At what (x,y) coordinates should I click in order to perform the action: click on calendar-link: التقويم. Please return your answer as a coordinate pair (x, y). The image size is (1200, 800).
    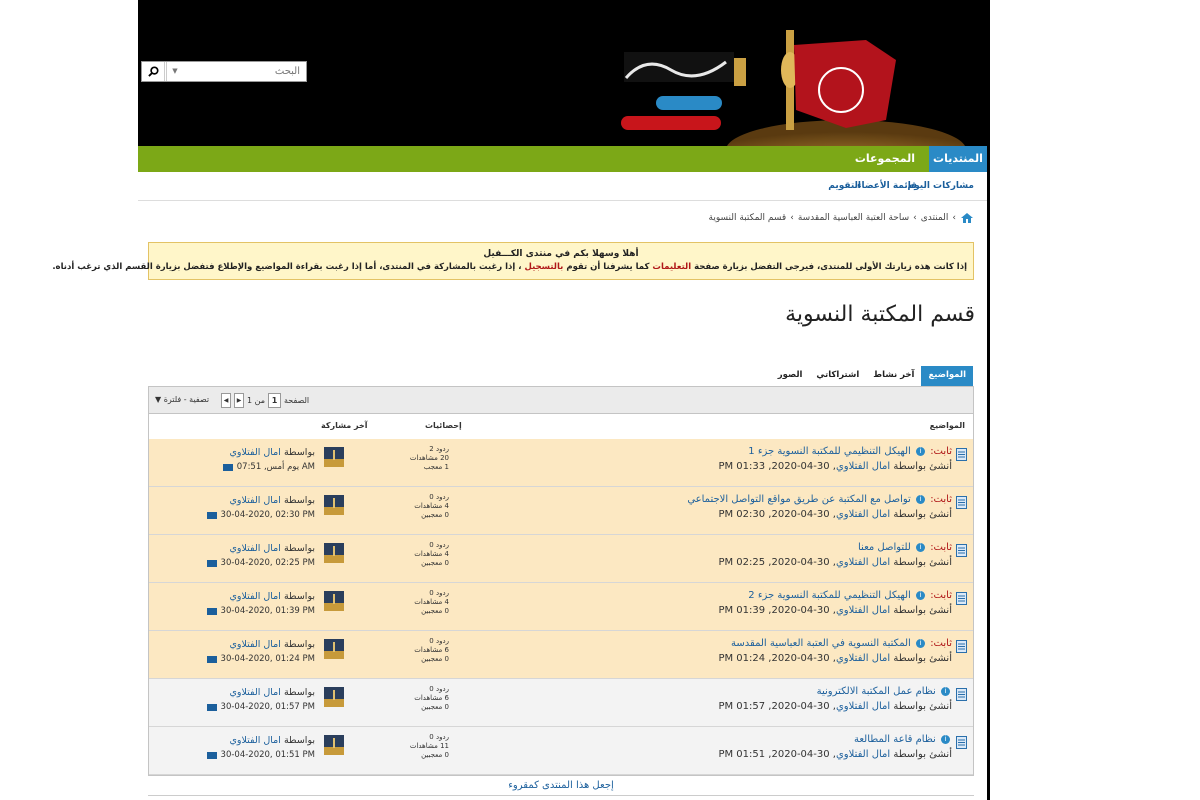
    Looking at the image, I should click on (844, 186).